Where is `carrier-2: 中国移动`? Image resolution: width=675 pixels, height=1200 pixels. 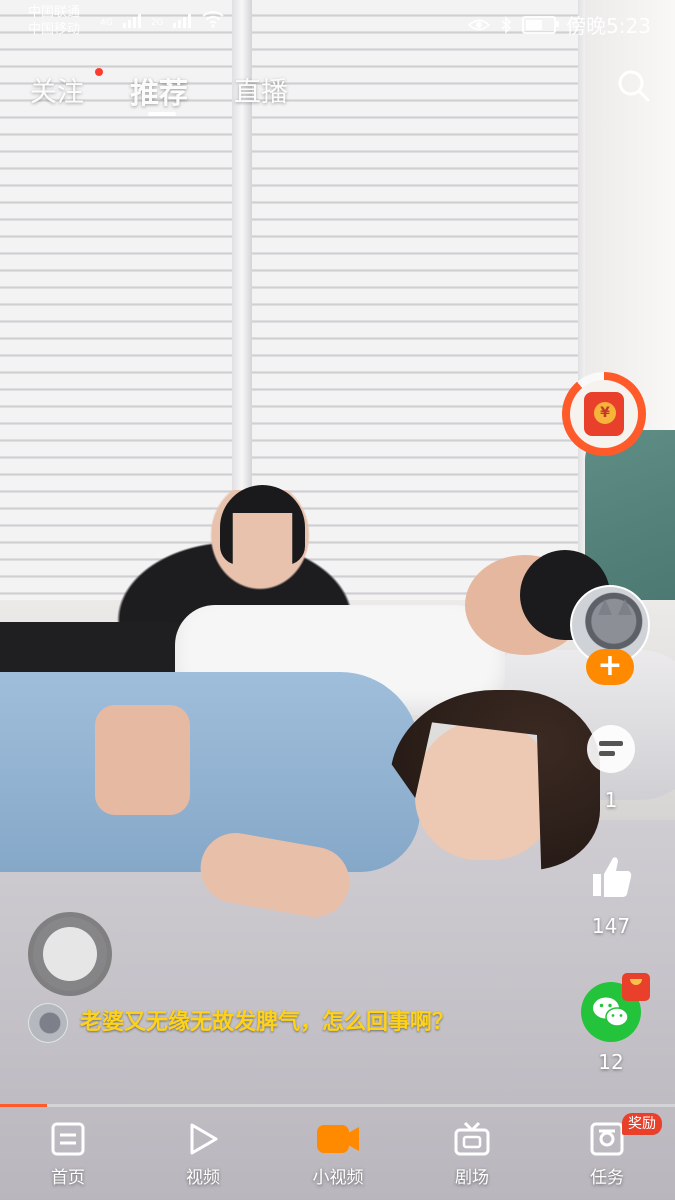 carrier-2: 中国移动 is located at coordinates (54, 29).